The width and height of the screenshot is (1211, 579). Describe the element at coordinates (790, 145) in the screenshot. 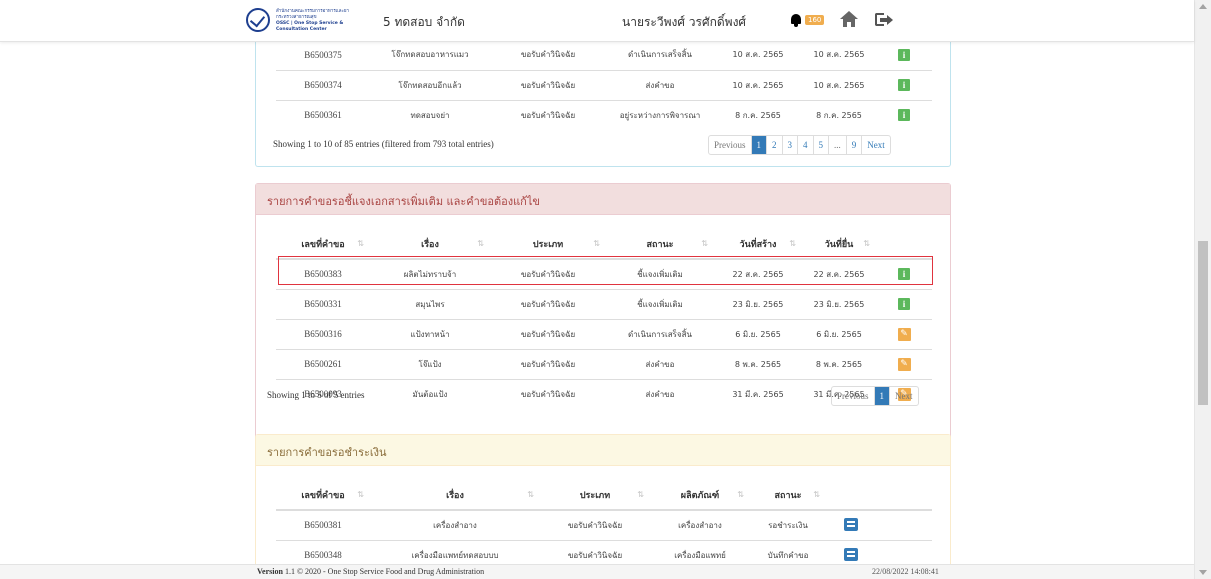

I see `pager-page-3: 3` at that location.